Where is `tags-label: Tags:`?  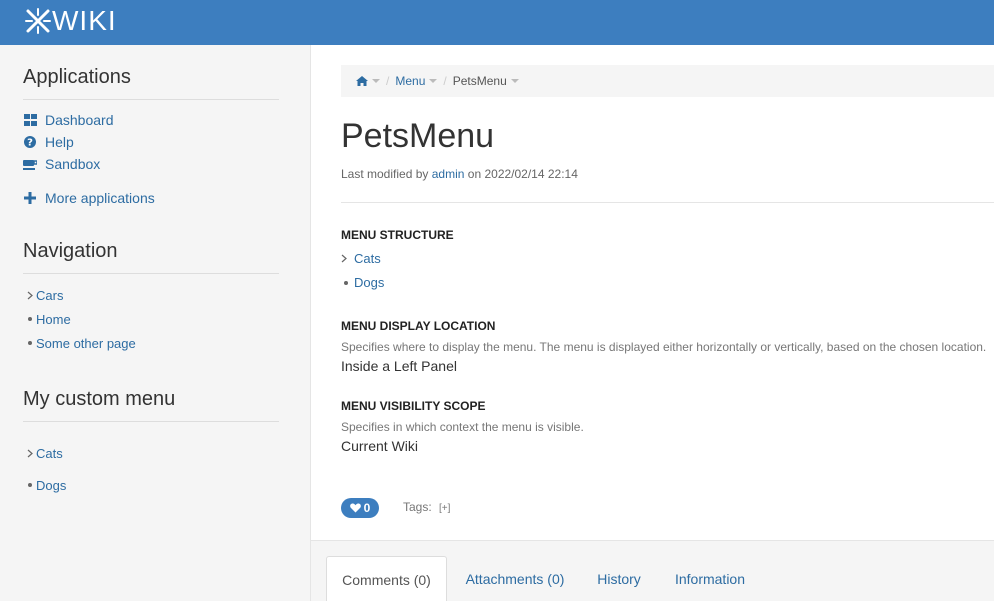 tags-label: Tags: is located at coordinates (417, 507).